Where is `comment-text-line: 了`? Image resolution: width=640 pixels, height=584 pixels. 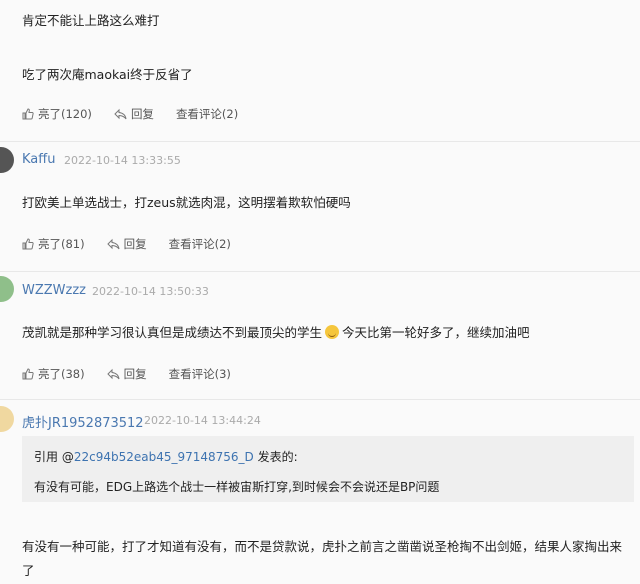 comment-text-line: 了 is located at coordinates (28, 570).